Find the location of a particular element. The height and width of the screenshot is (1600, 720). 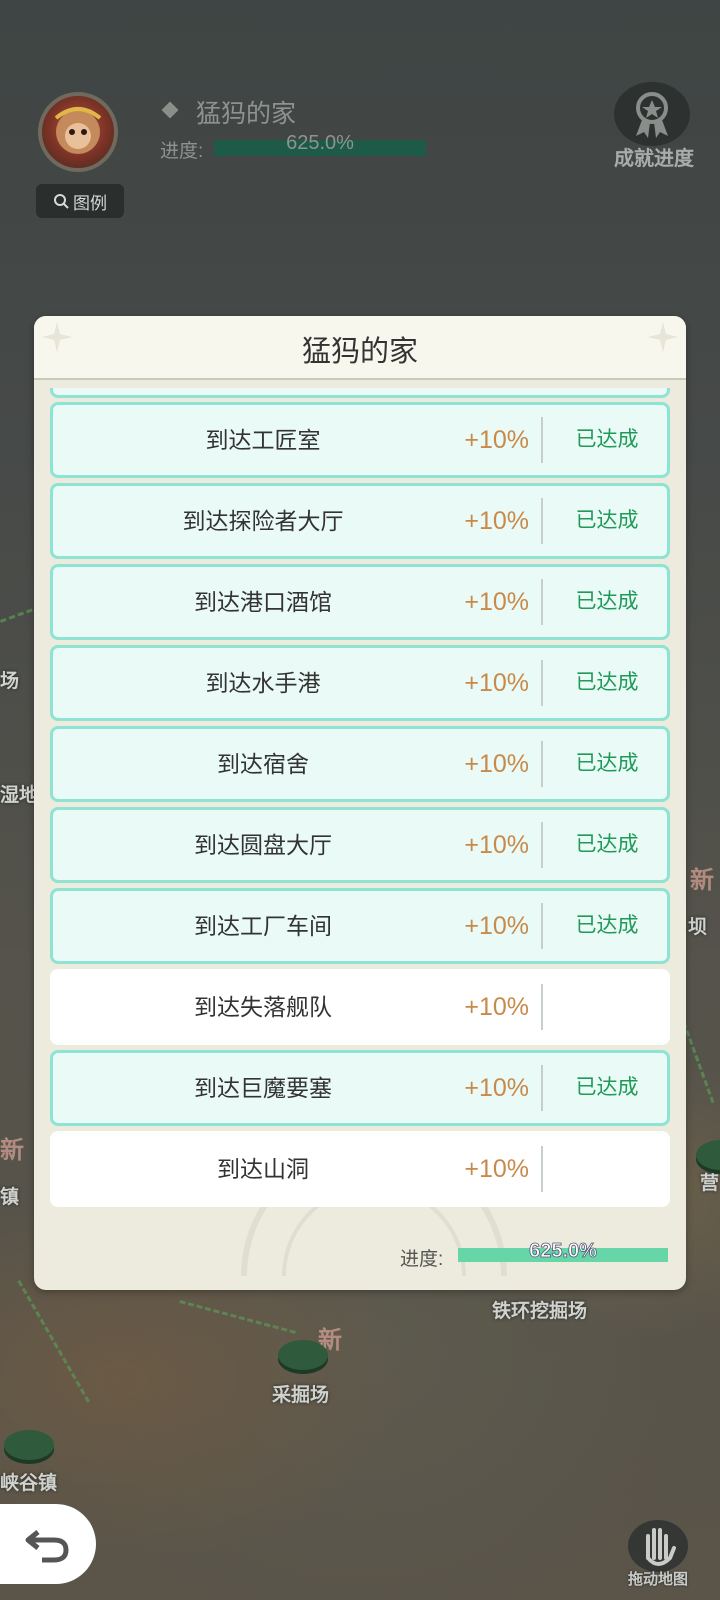

modal-header: 猛犸的家 is located at coordinates (360, 348).